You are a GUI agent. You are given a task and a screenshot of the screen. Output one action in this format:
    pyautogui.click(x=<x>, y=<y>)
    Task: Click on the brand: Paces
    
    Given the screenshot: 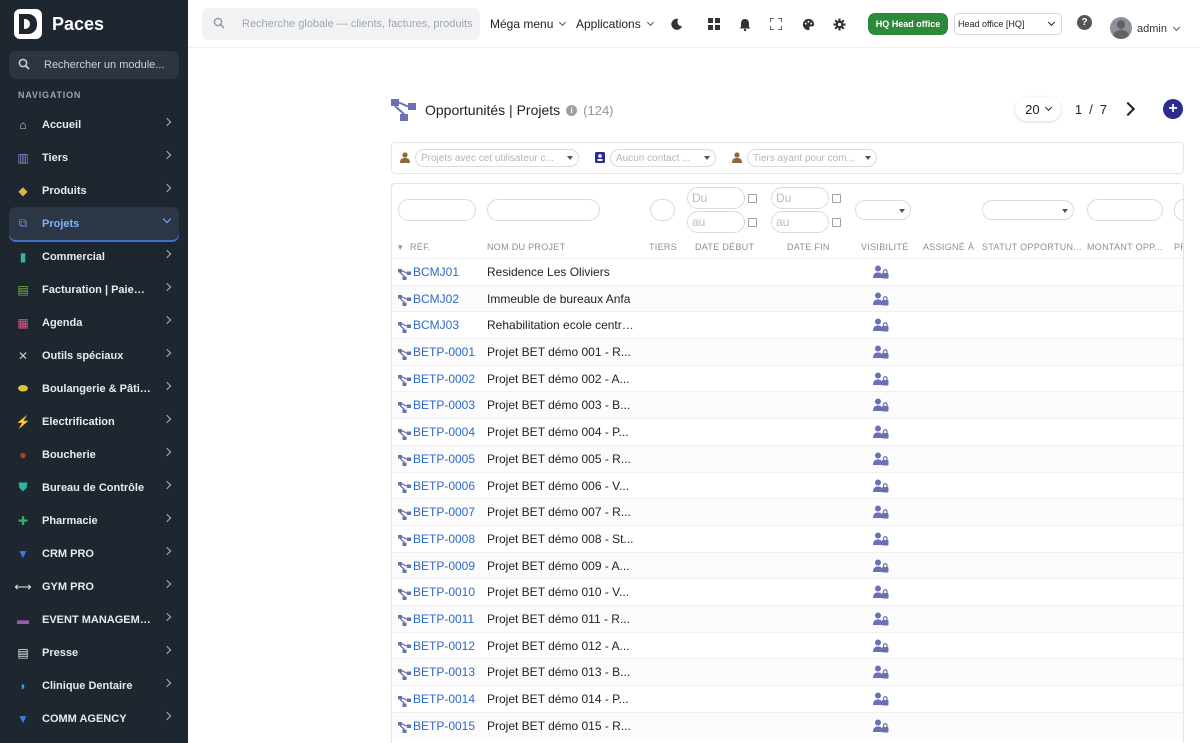 What is the action you would take?
    pyautogui.click(x=59, y=24)
    